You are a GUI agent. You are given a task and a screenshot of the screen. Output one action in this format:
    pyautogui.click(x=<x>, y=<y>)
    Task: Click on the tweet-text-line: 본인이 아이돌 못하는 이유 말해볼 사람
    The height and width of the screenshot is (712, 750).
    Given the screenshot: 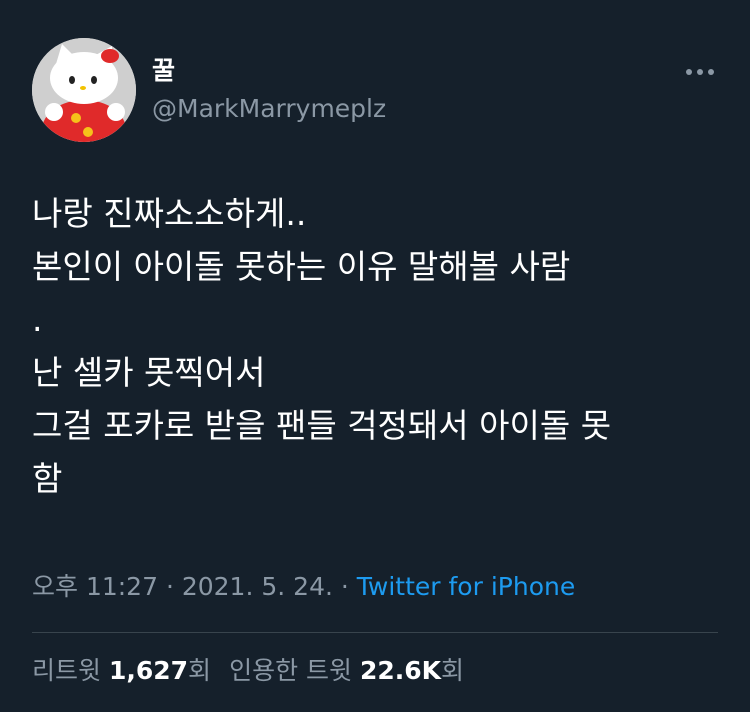 What is the action you would take?
    pyautogui.click(x=301, y=266)
    